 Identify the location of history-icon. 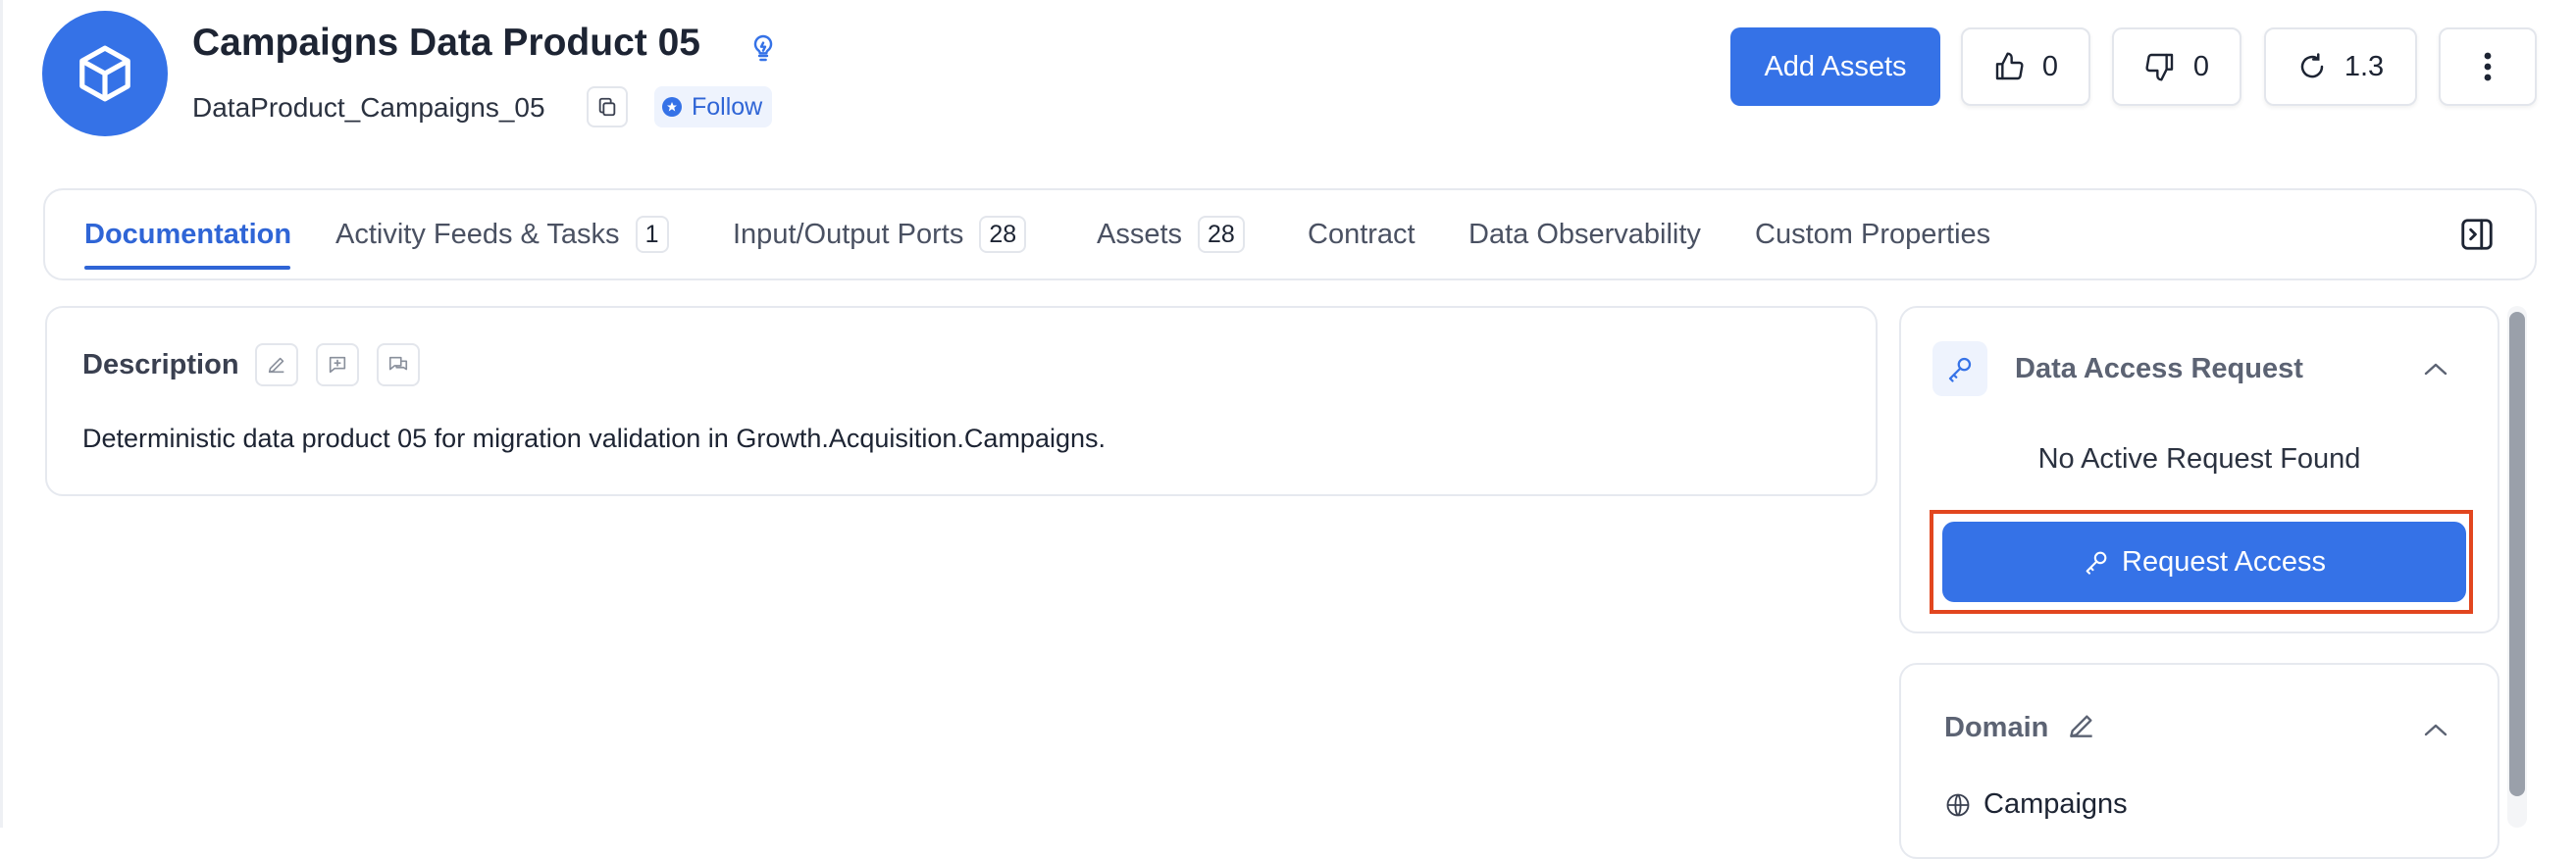
(2312, 65).